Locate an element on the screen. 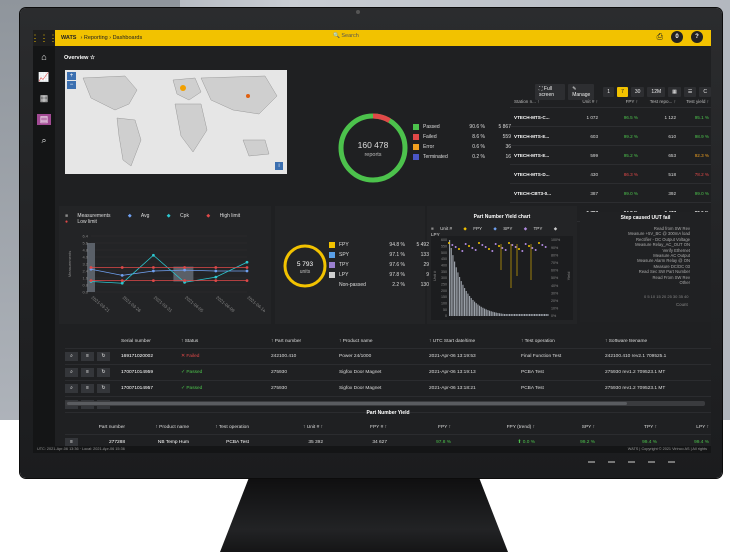  legend-avg: ◆ Avg is located at coordinates (143, 216).